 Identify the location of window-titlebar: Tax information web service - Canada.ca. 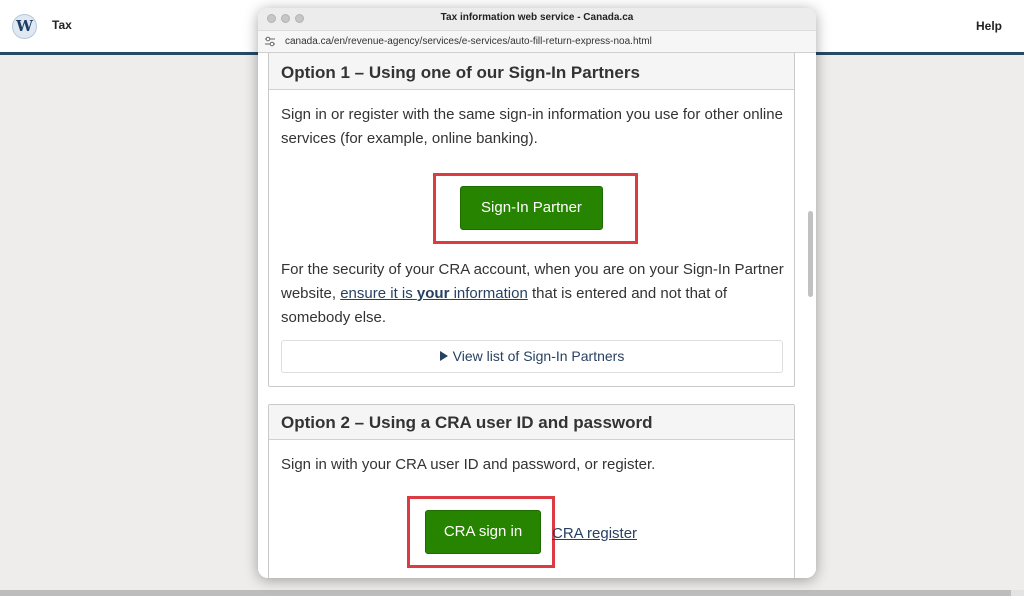
(537, 19).